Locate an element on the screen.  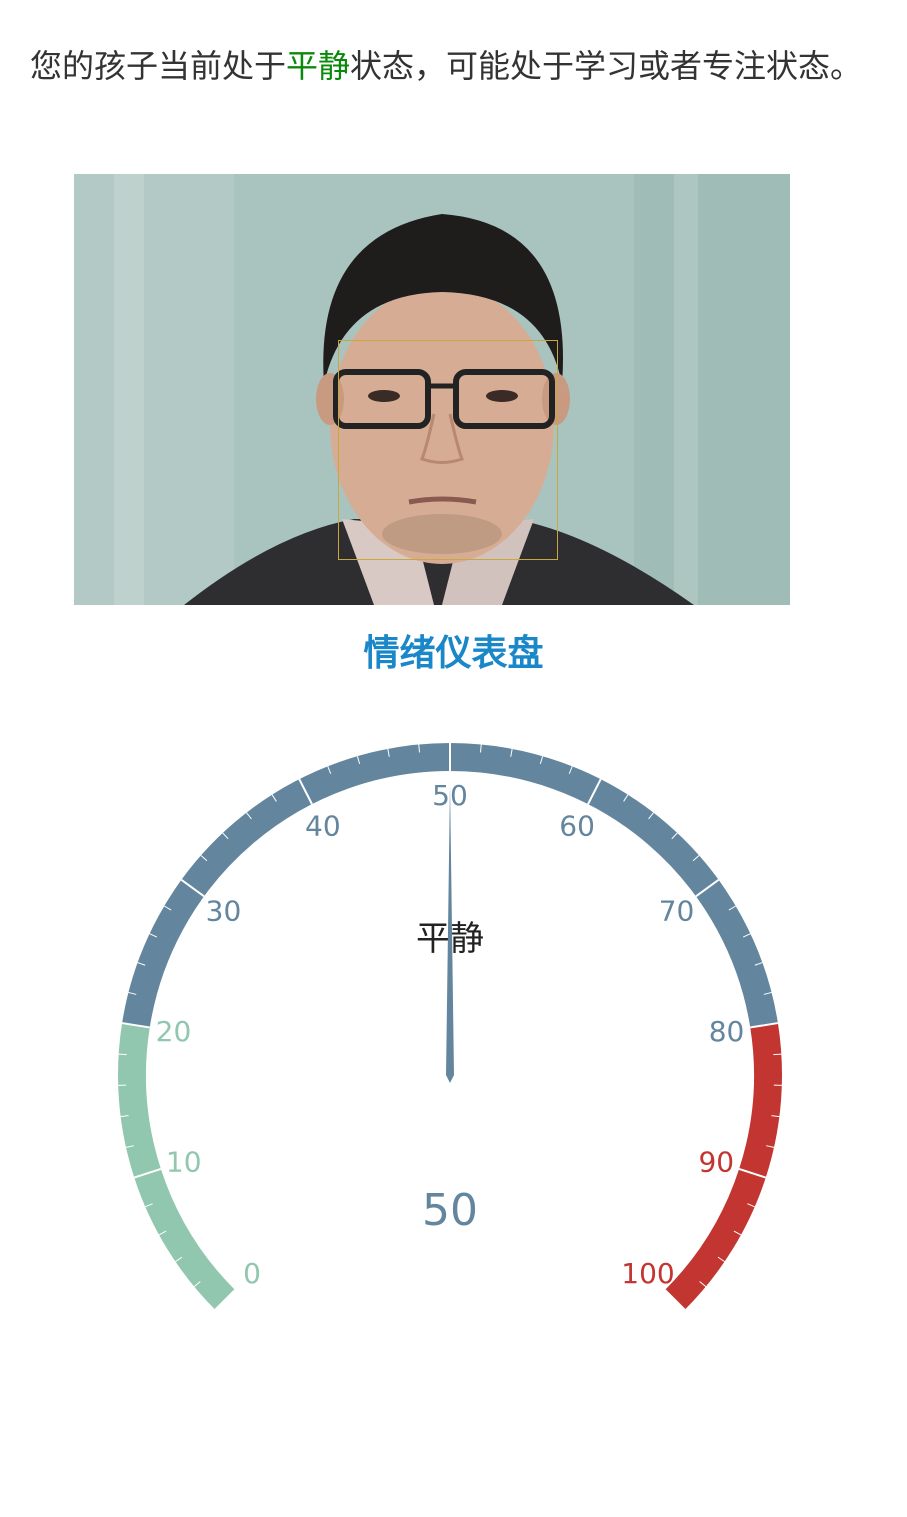
gauge-tick-label: 10 is located at coordinates (184, 1162).